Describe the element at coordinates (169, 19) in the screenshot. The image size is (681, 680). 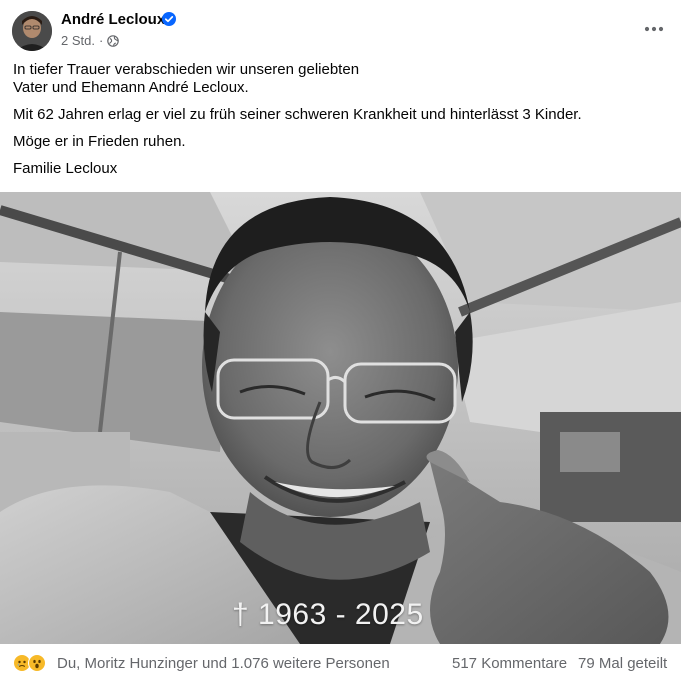
I see `verified-badge-icon` at that location.